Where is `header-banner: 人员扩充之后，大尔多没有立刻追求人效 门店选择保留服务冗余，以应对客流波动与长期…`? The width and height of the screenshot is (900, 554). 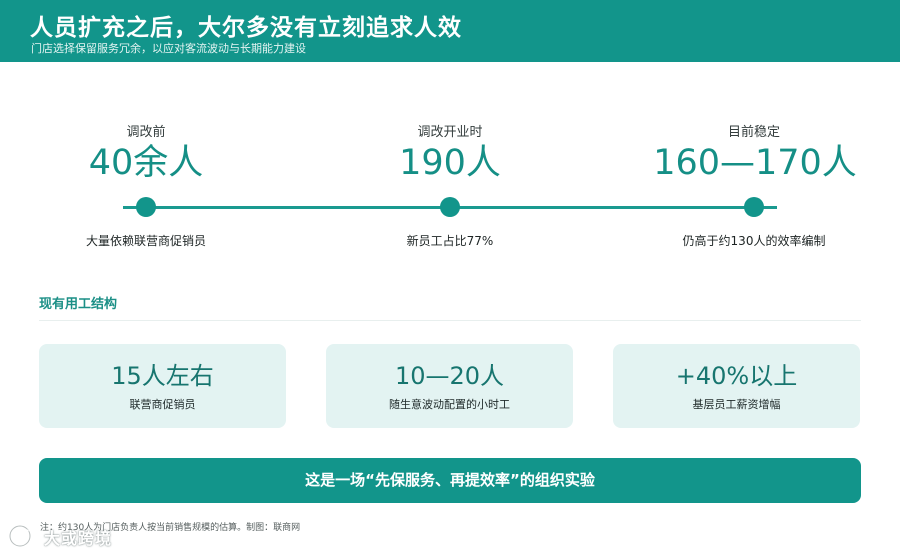
header-banner: 人员扩充之后，大尔多没有立刻追求人效 门店选择保留服务冗余，以应对客流波动与长期… is located at coordinates (450, 31).